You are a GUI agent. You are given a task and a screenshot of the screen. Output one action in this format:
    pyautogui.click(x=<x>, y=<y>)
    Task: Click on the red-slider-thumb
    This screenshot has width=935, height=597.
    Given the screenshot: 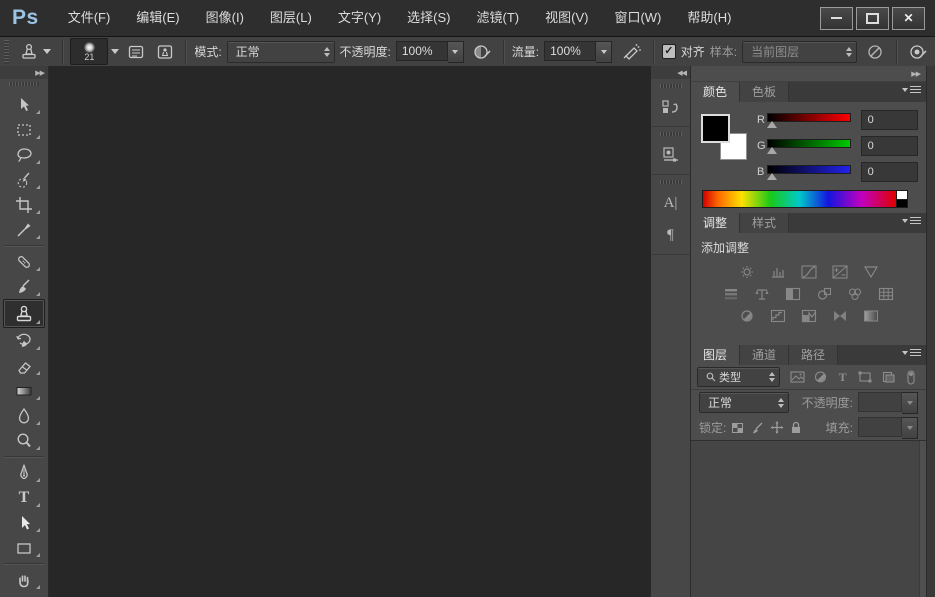 What is the action you would take?
    pyautogui.click(x=771, y=124)
    